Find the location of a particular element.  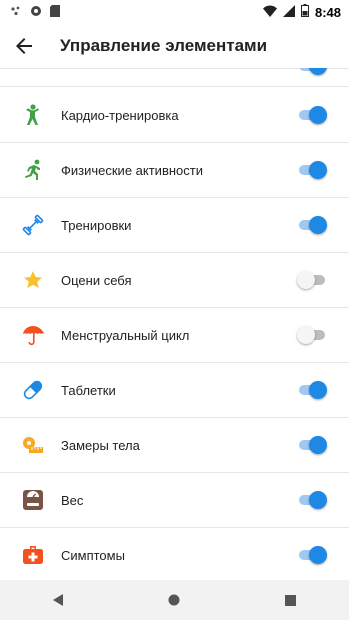

nav-home-icon is located at coordinates (174, 600).